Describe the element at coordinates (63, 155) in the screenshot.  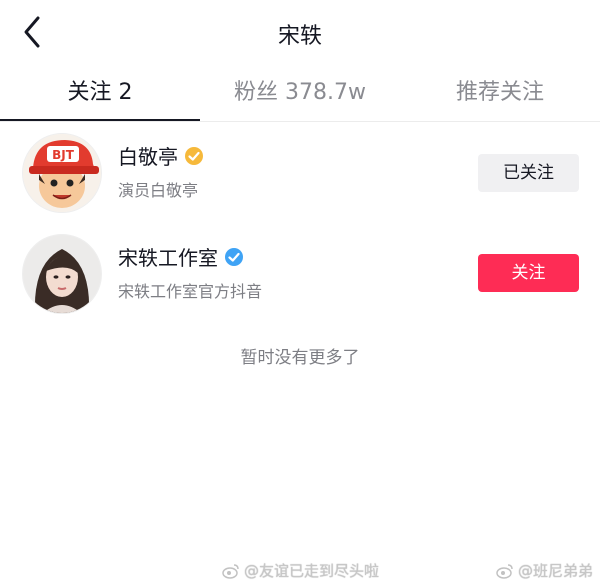
I see `cap-logo-text: BJT` at that location.